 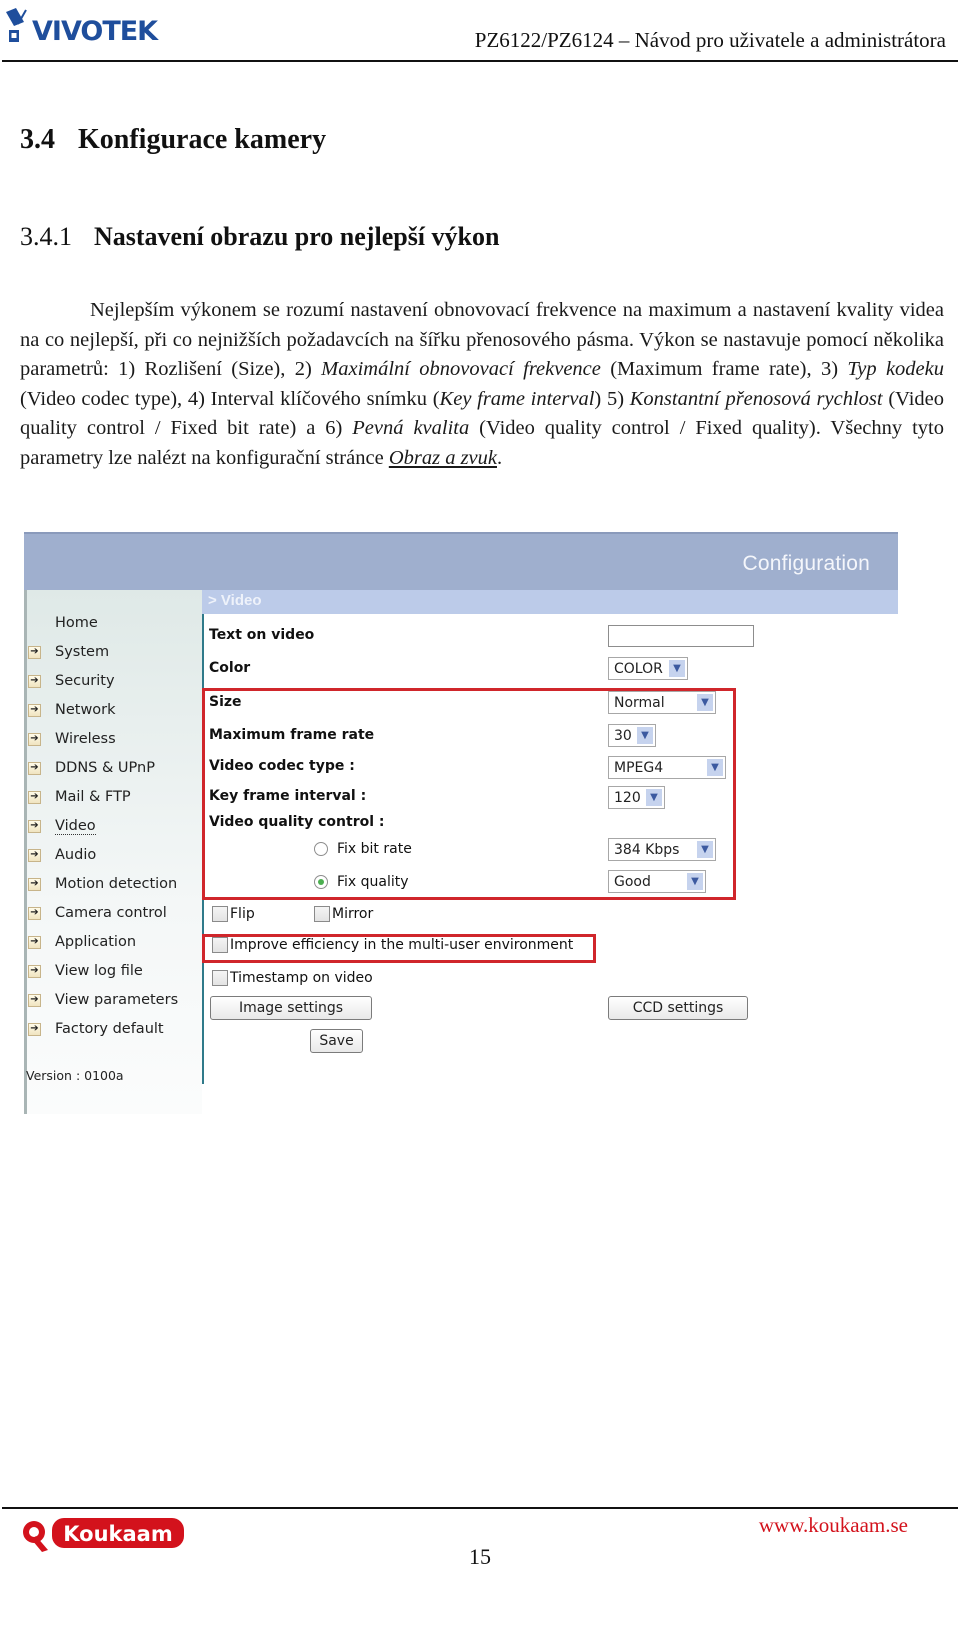 What do you see at coordinates (85, 710) in the screenshot?
I see `sidebar-item-label: Network` at bounding box center [85, 710].